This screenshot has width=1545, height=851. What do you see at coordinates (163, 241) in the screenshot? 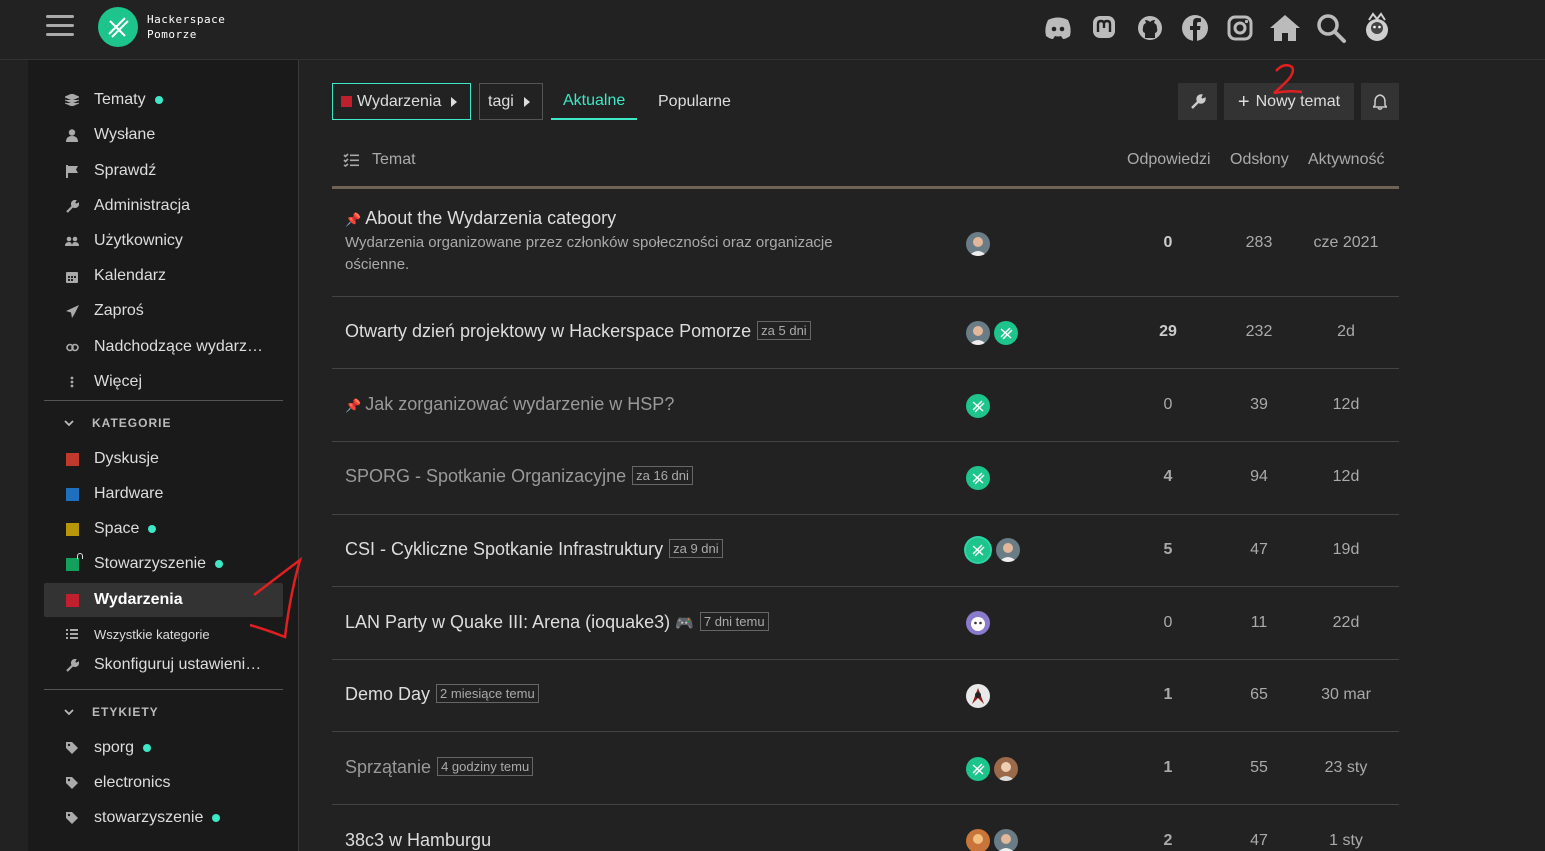
I see `sidebar-item-users: Użytkownicy` at bounding box center [163, 241].